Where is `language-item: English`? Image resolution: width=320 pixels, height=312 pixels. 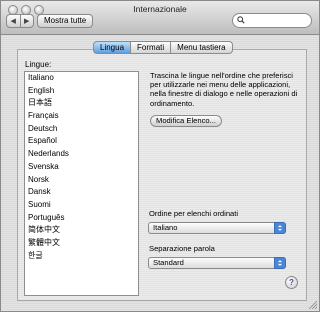
language-item: English is located at coordinates (81, 91).